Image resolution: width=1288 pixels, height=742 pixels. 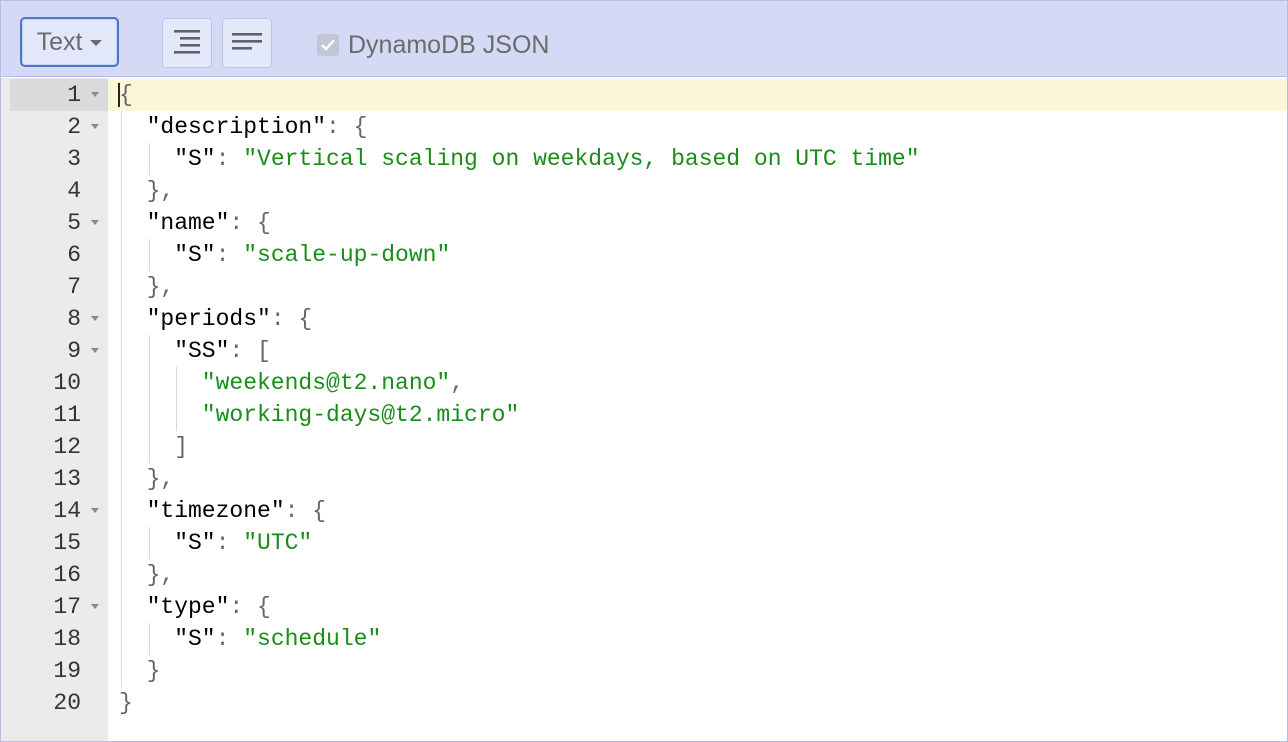 I want to click on code-line: 7},, so click(x=644, y=287).